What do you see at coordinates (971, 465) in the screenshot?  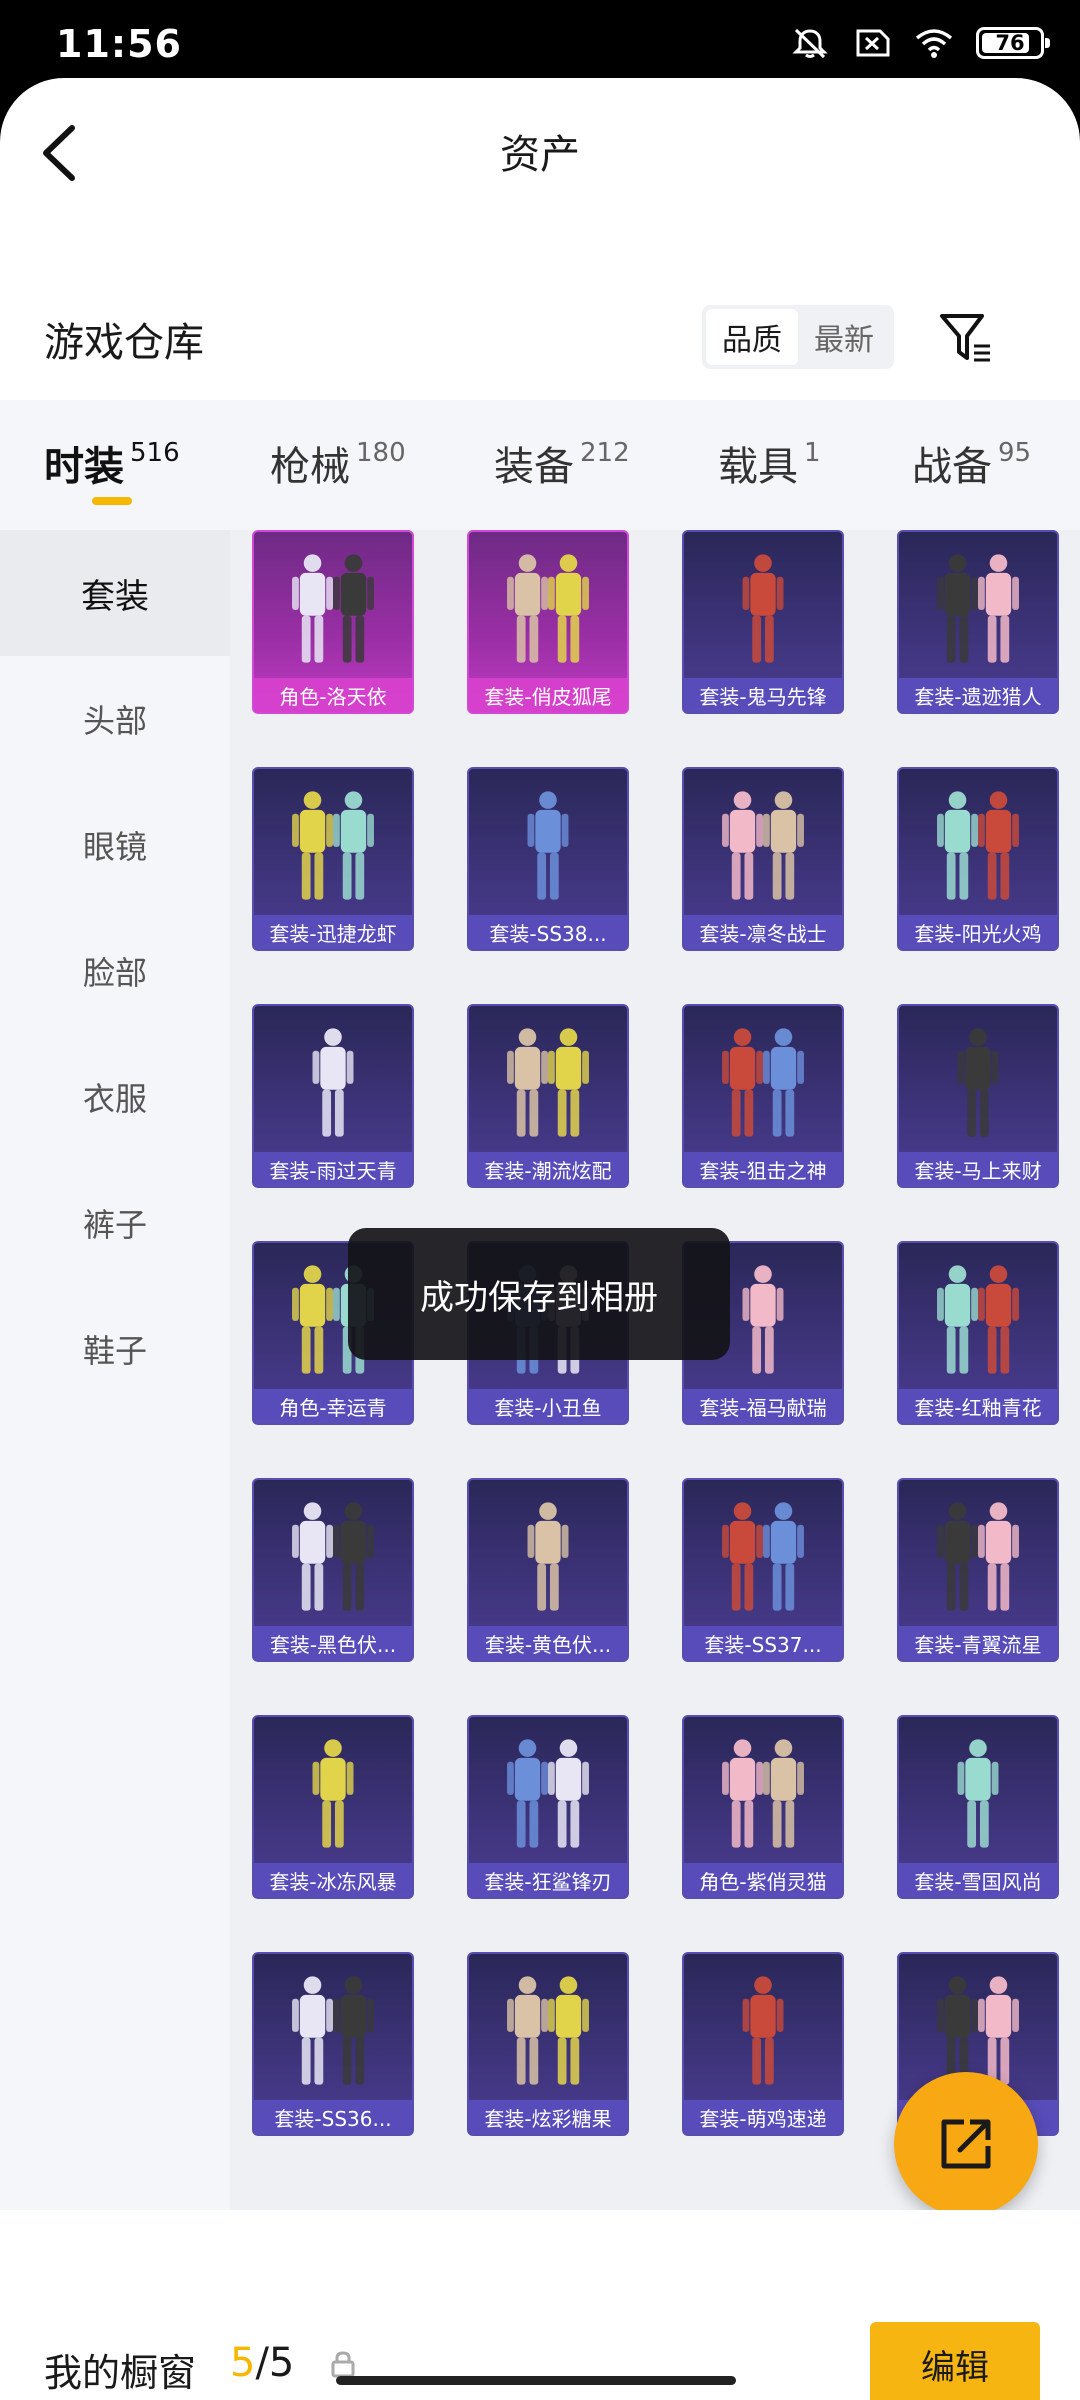 I see `tab-supplies: 战备 95` at bounding box center [971, 465].